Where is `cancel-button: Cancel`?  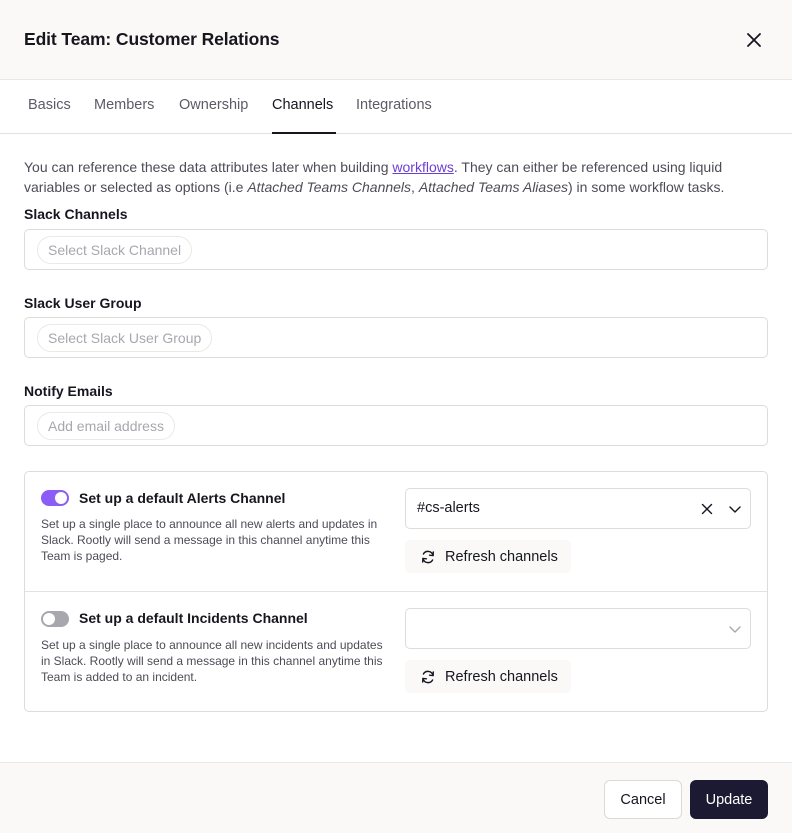 cancel-button: Cancel is located at coordinates (643, 799).